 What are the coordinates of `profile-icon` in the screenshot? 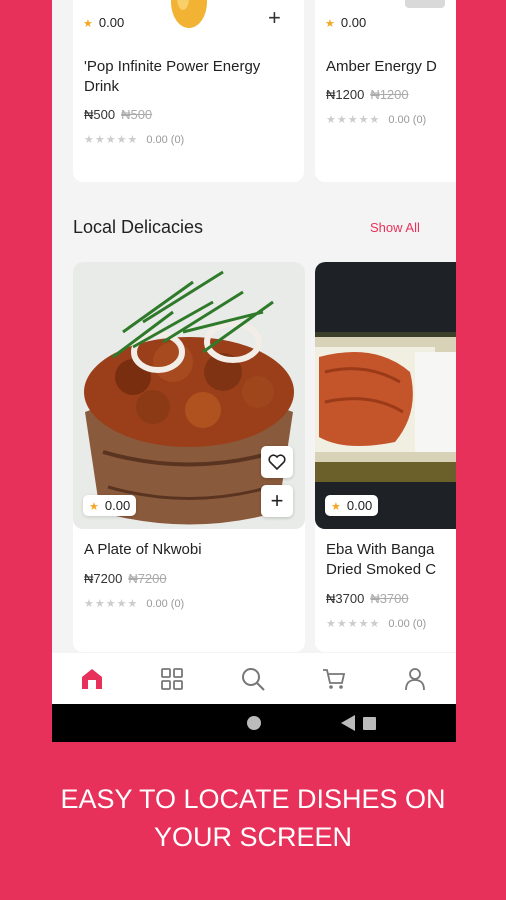 It's located at (415, 679).